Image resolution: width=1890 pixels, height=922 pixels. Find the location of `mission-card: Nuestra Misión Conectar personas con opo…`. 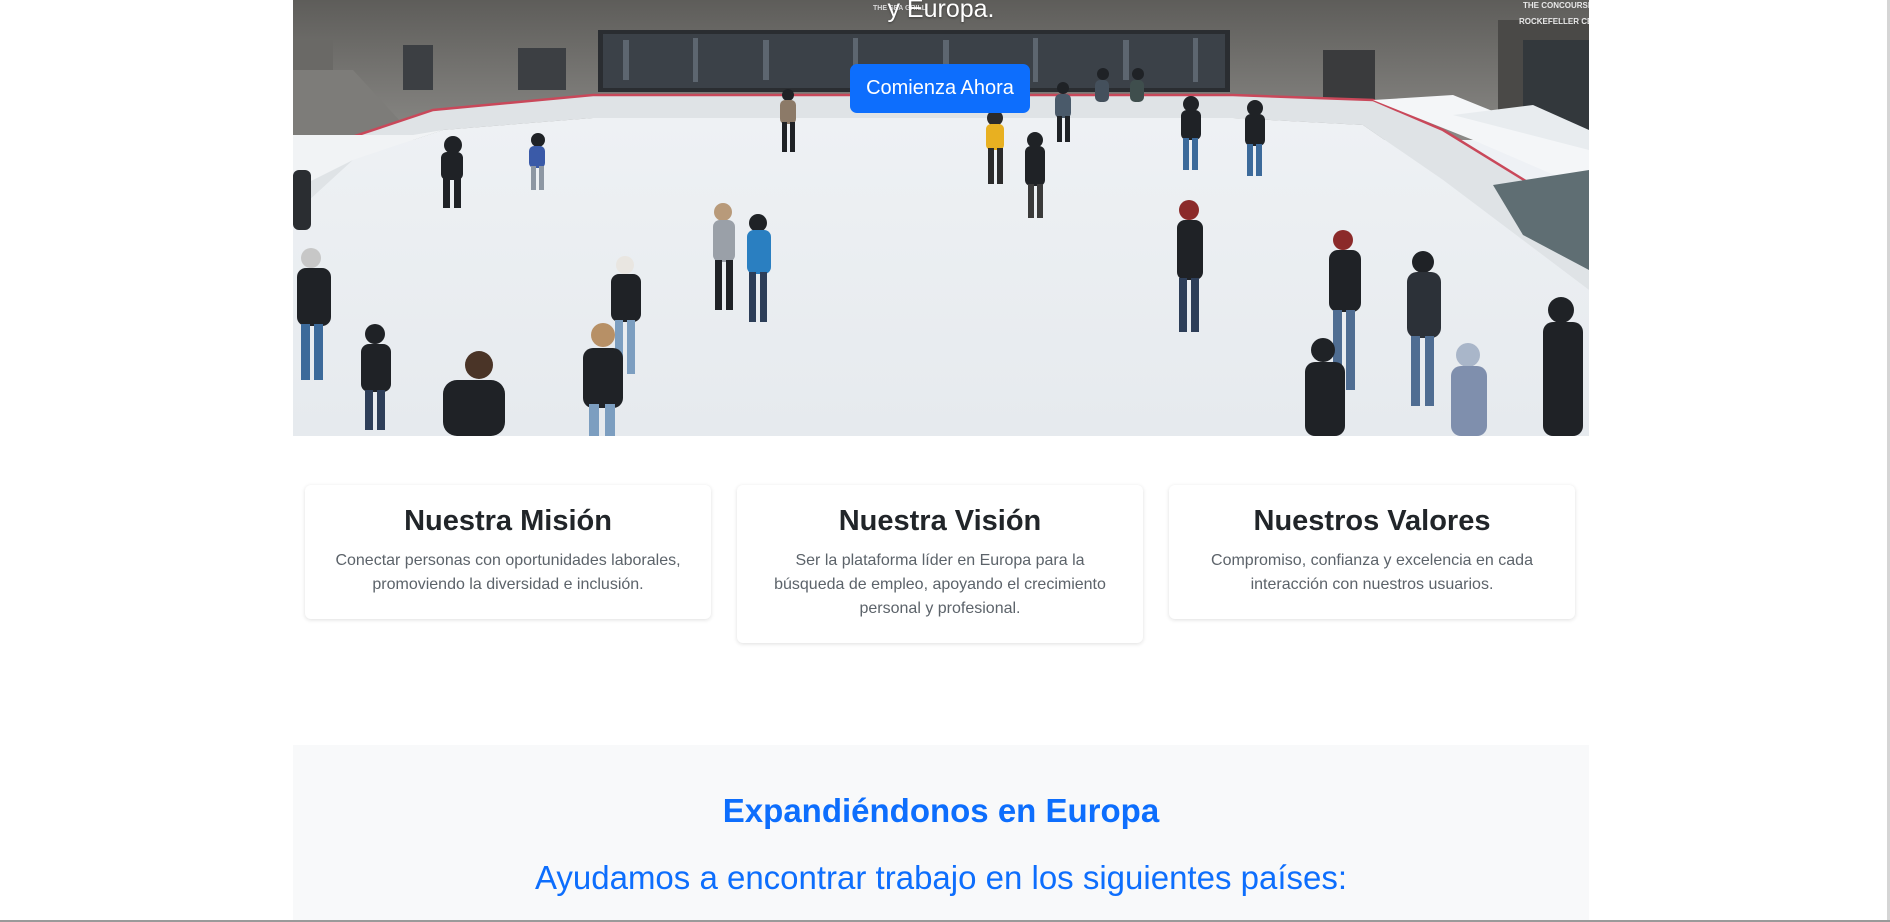

mission-card: Nuestra Misión Conectar personas con opo… is located at coordinates (508, 552).